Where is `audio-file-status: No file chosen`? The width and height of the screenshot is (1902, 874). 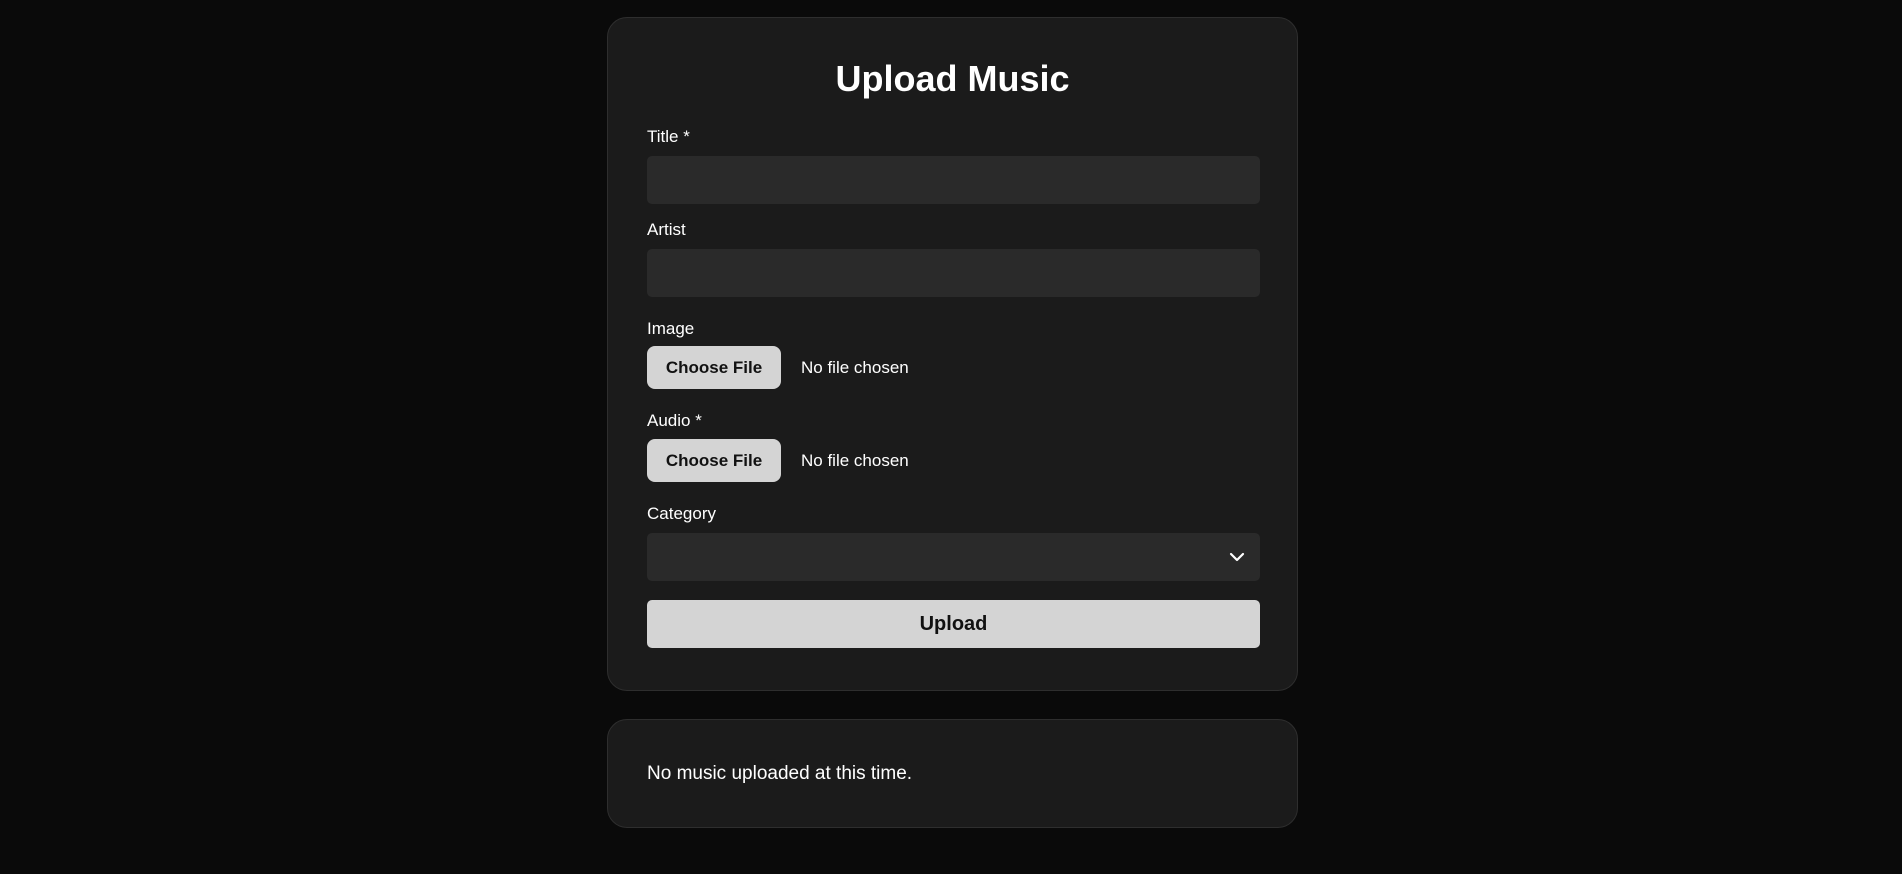
audio-file-status: No file chosen is located at coordinates (855, 460).